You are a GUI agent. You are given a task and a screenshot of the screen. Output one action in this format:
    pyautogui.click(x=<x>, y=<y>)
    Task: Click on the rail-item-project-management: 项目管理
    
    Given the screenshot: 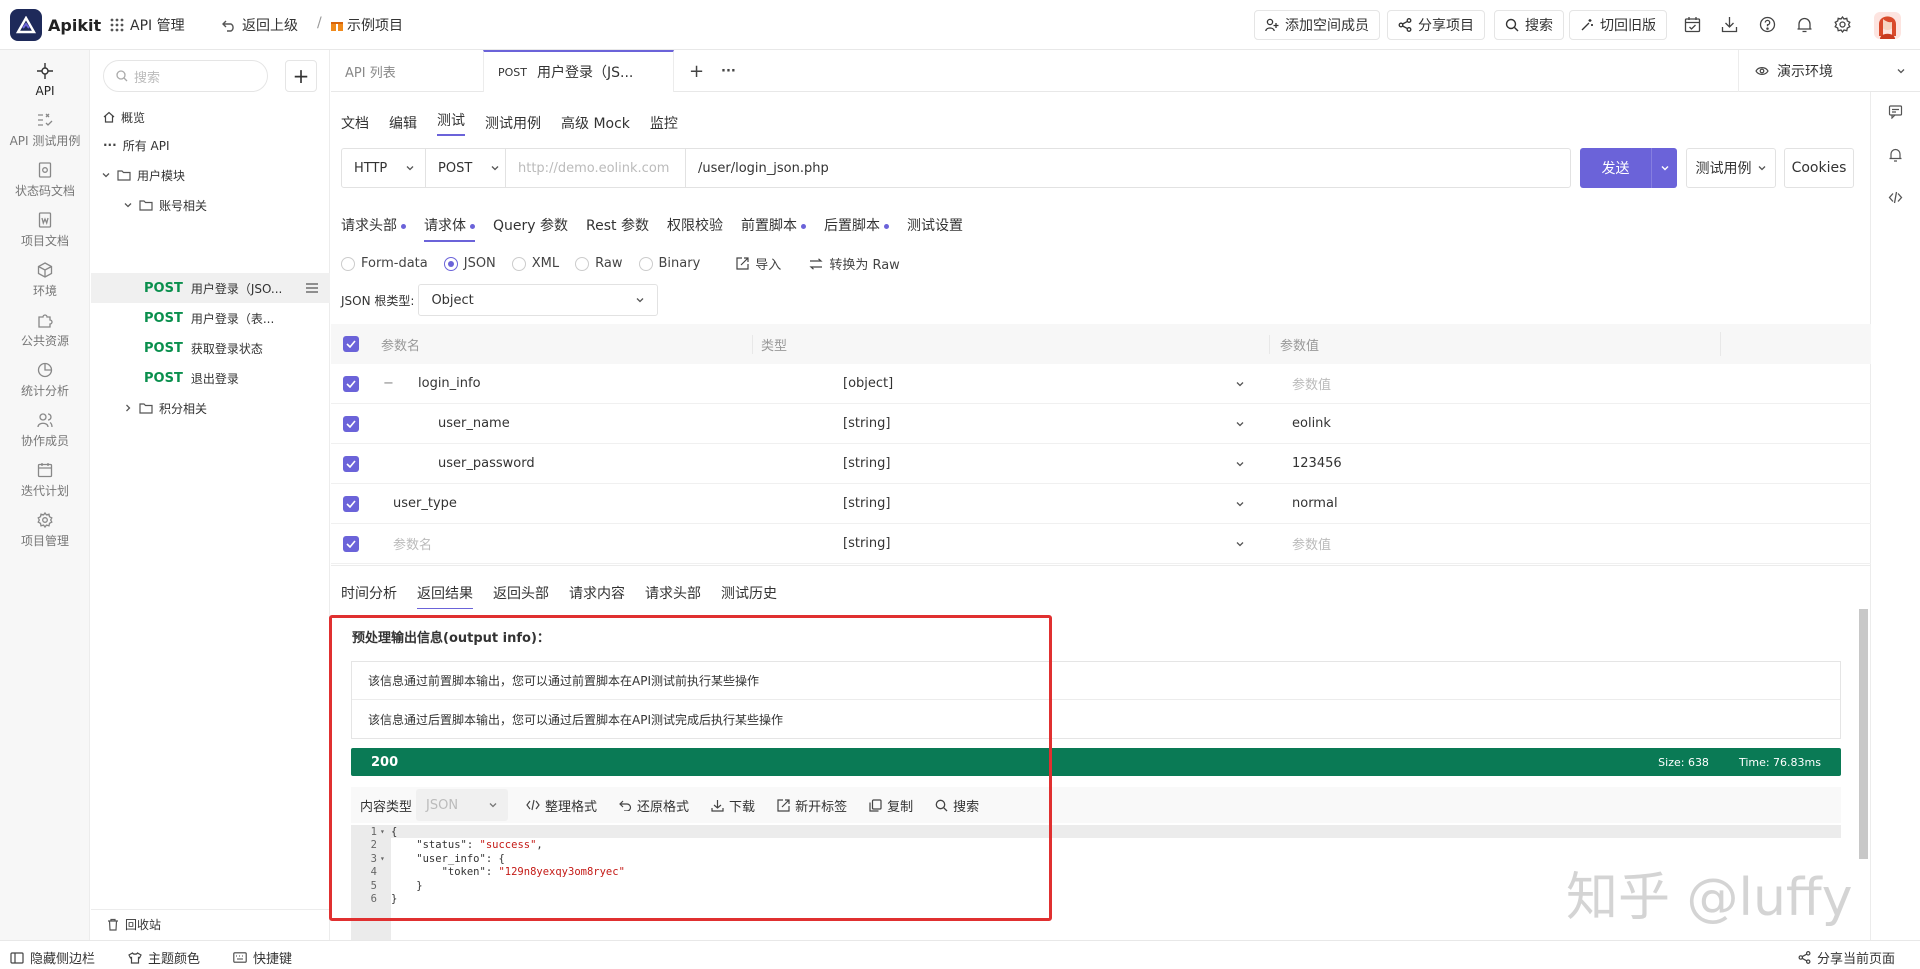 What is the action you would take?
    pyautogui.click(x=45, y=530)
    